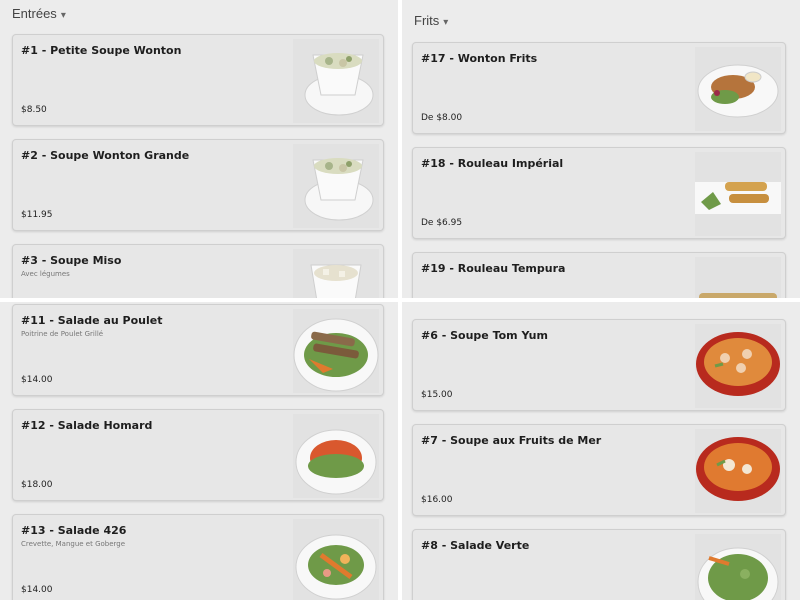 This screenshot has width=800, height=600. What do you see at coordinates (437, 500) in the screenshot?
I see `menu-item-price: $16.00` at bounding box center [437, 500].